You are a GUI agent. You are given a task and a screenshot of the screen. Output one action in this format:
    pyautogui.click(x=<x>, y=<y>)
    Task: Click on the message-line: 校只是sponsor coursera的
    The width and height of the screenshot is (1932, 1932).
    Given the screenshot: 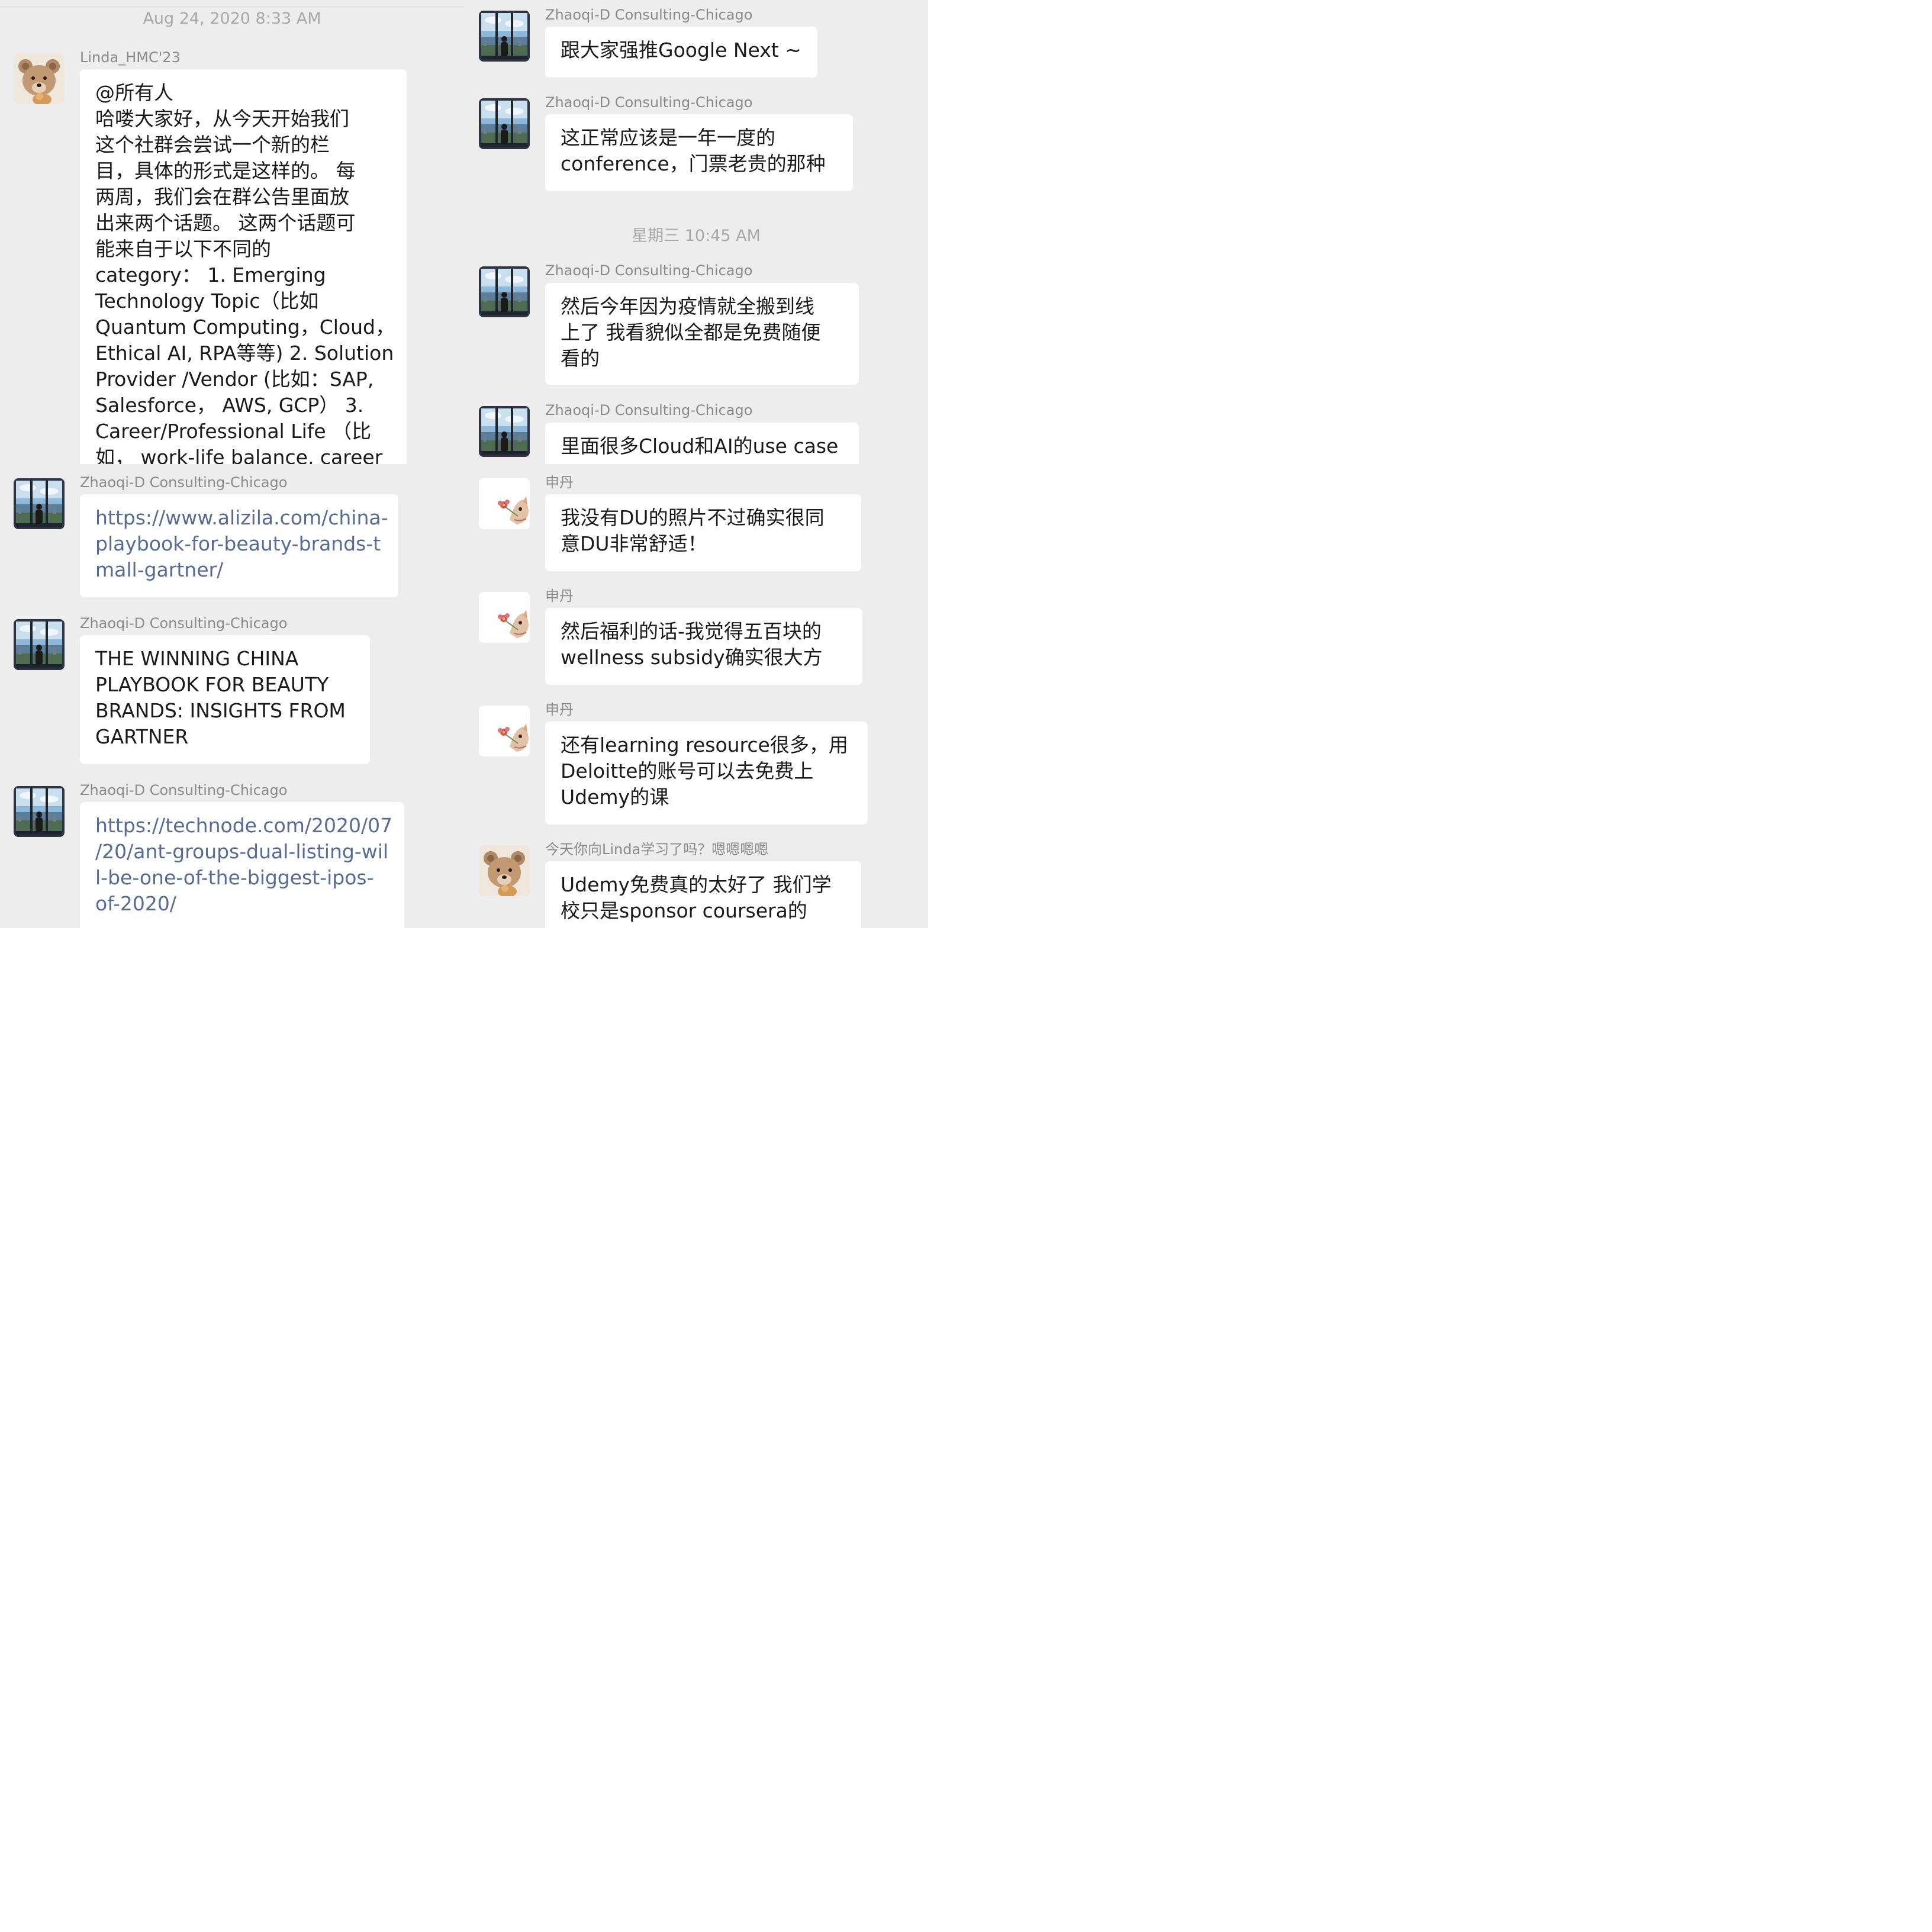 What is the action you would take?
    pyautogui.click(x=684, y=910)
    